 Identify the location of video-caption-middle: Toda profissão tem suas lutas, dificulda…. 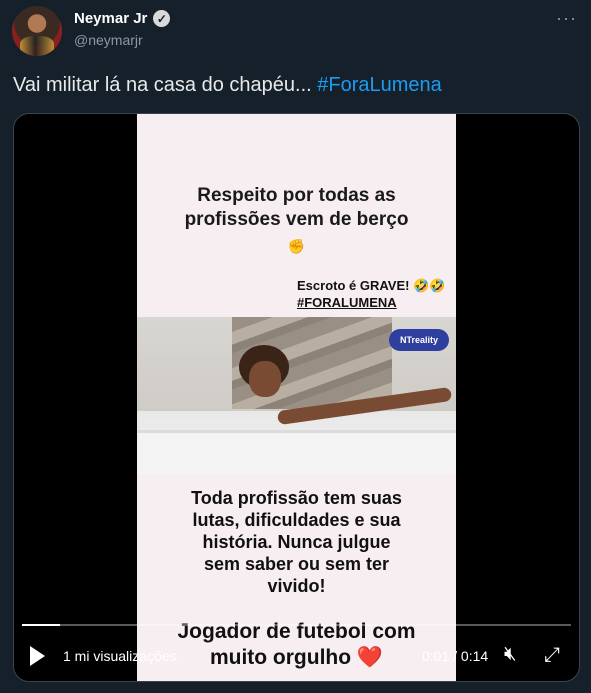
(296, 542).